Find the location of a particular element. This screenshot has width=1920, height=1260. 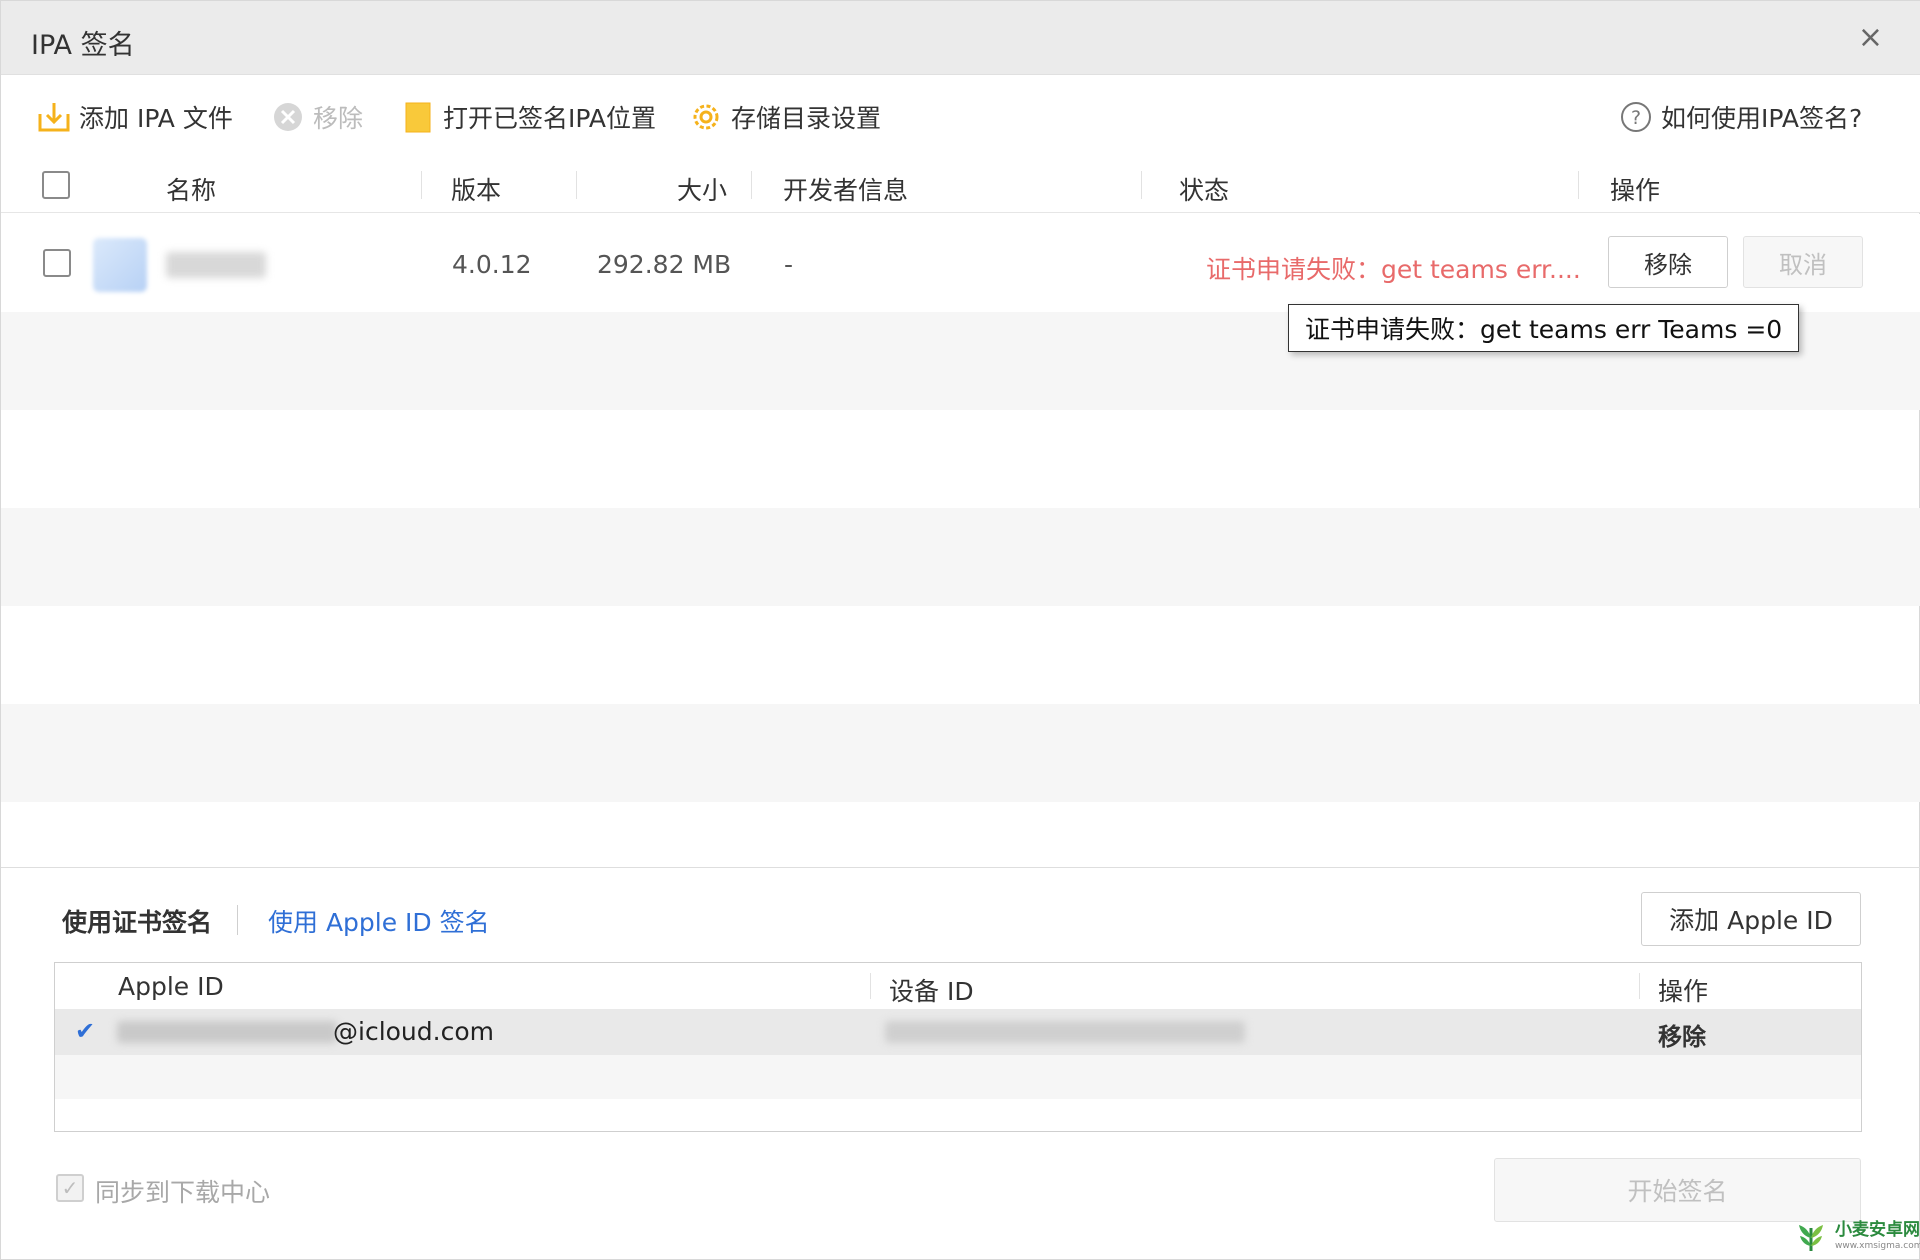

add-ipa-button: 添加 IPA 文件 is located at coordinates (135, 117).